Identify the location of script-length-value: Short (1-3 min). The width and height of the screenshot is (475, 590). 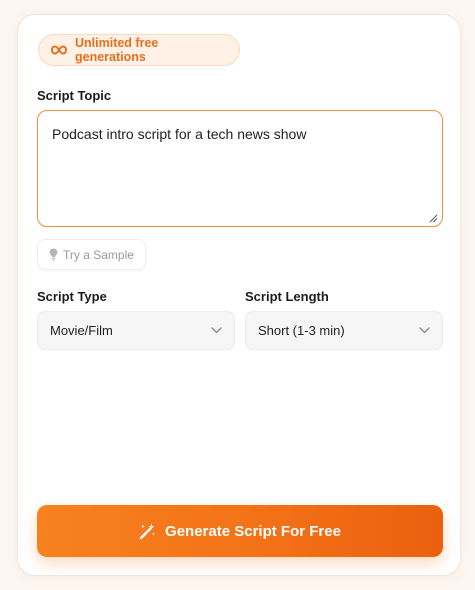
(301, 330).